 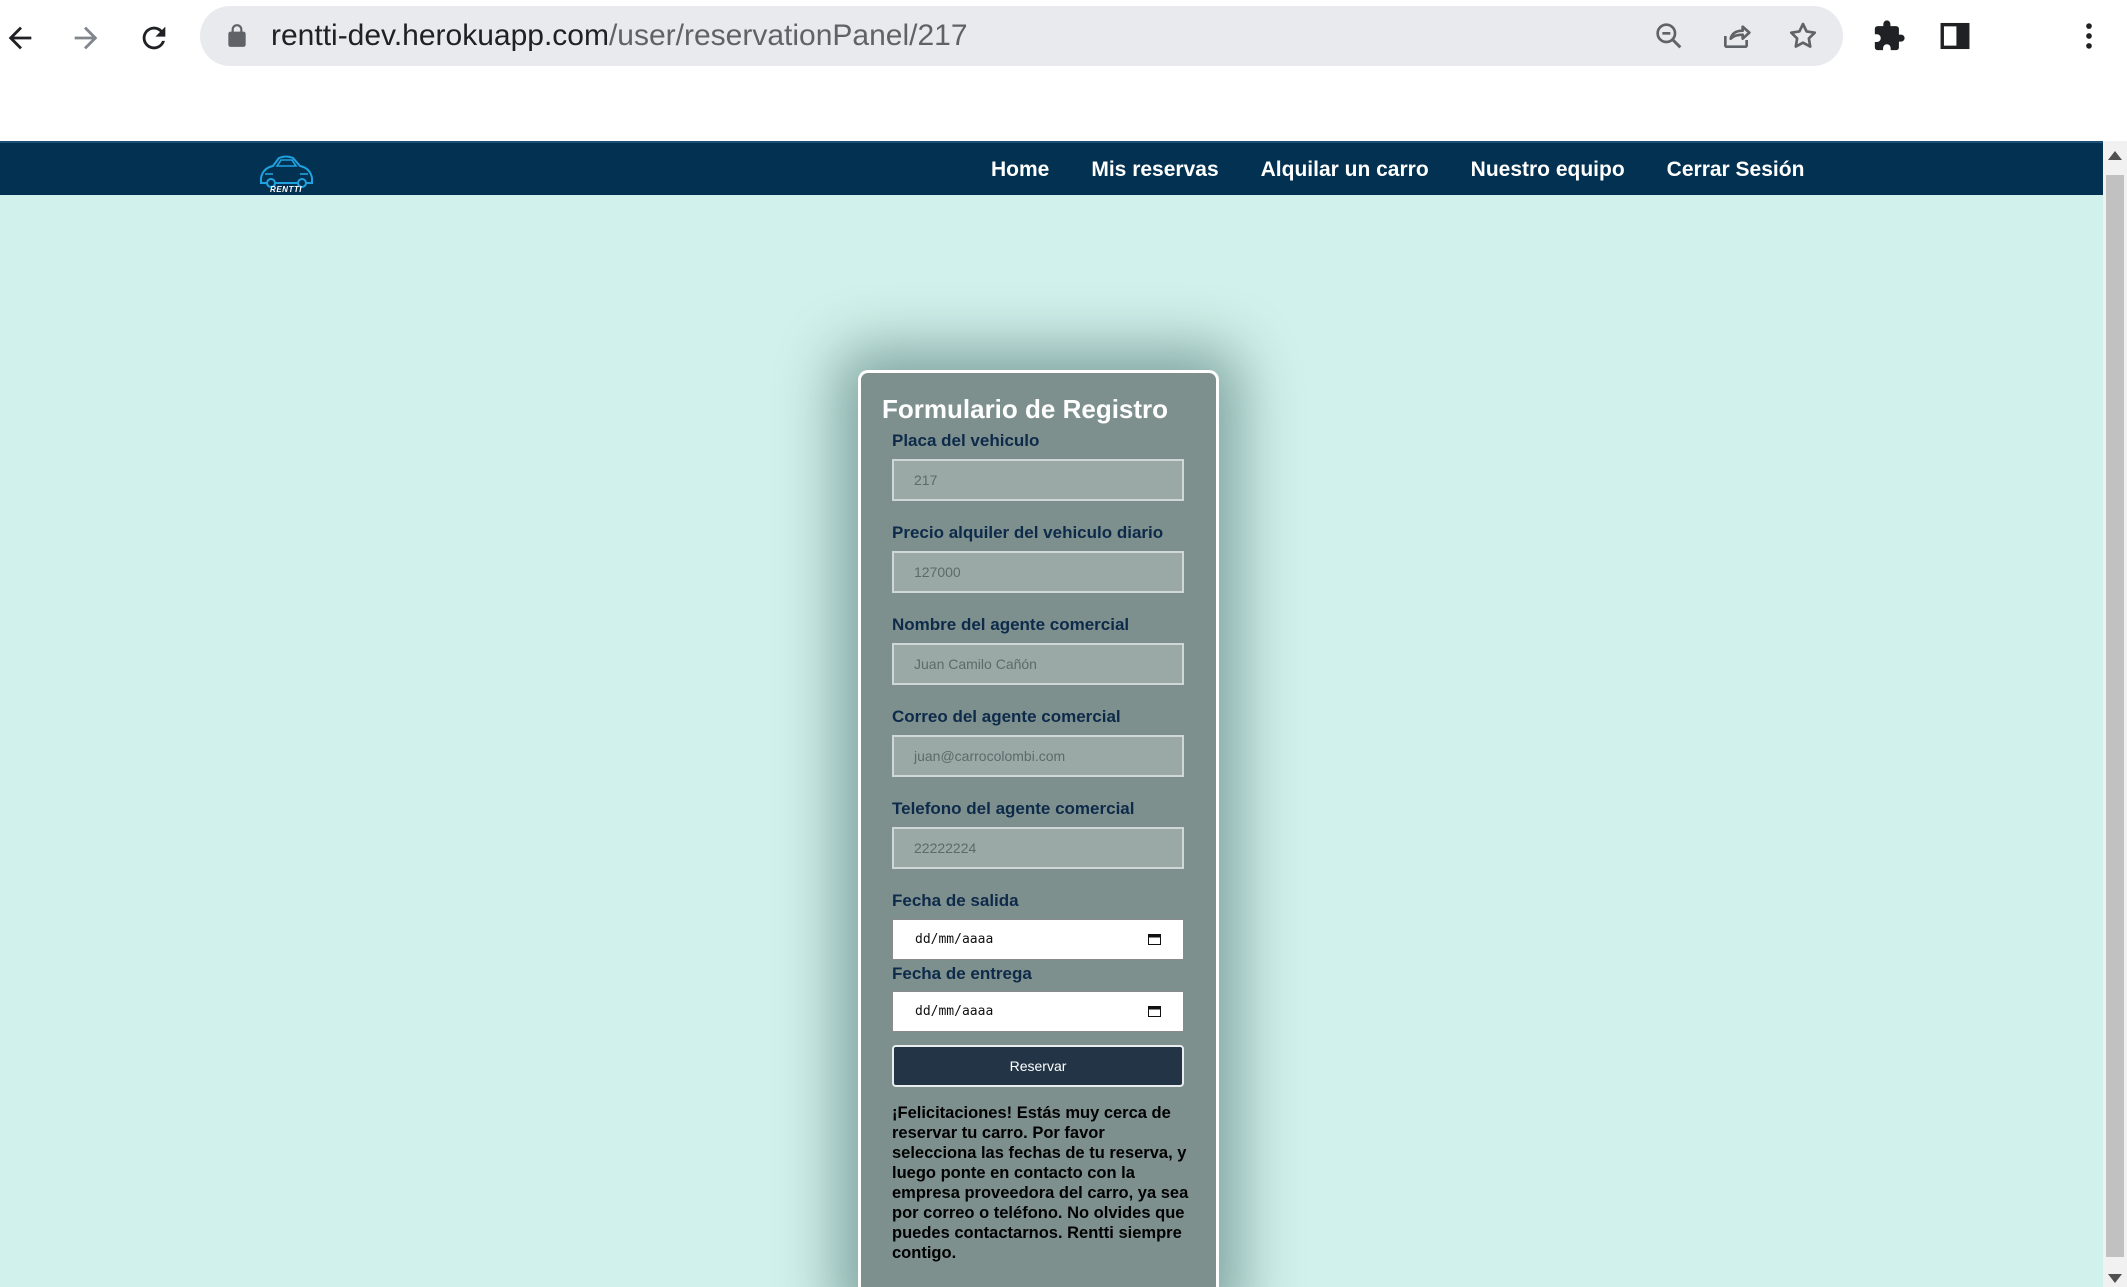 I want to click on agente-correo-input: juan@carrocolombi.com, so click(x=1038, y=756).